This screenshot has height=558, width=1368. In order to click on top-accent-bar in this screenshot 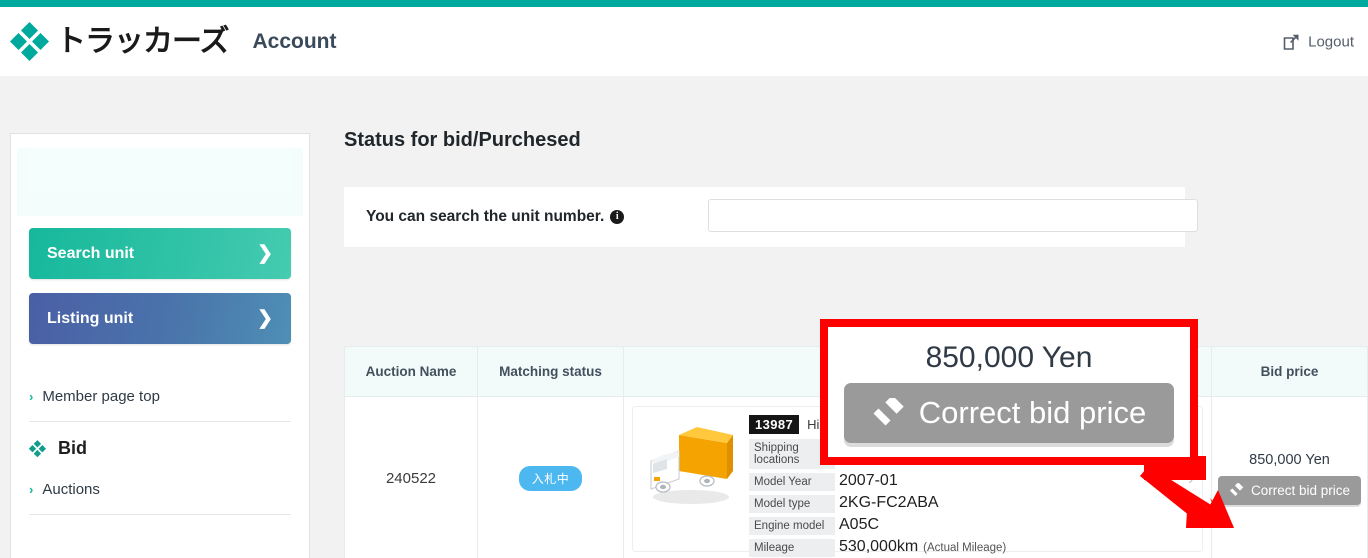, I will do `click(684, 3)`.